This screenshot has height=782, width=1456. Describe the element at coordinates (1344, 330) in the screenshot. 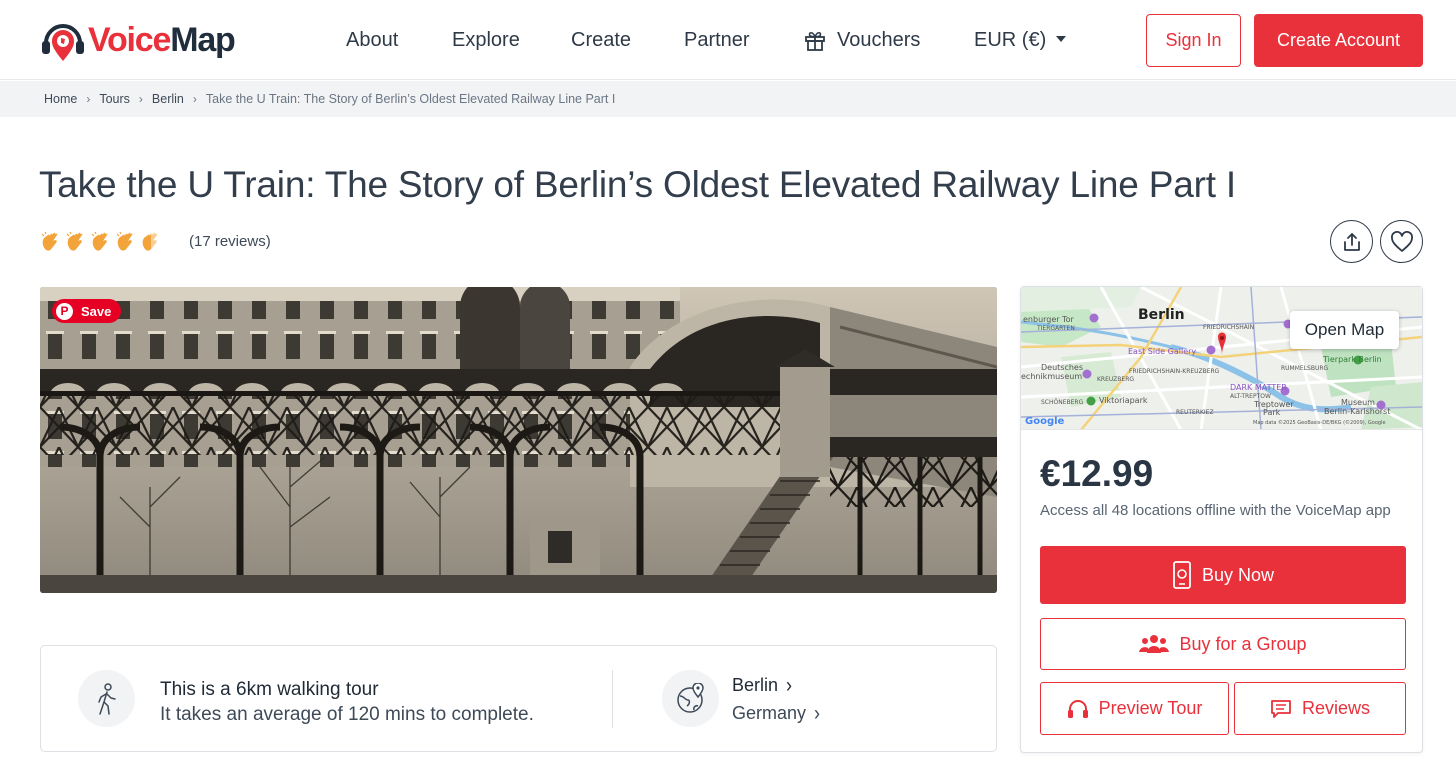

I see `open-map-button: Open Map` at that location.